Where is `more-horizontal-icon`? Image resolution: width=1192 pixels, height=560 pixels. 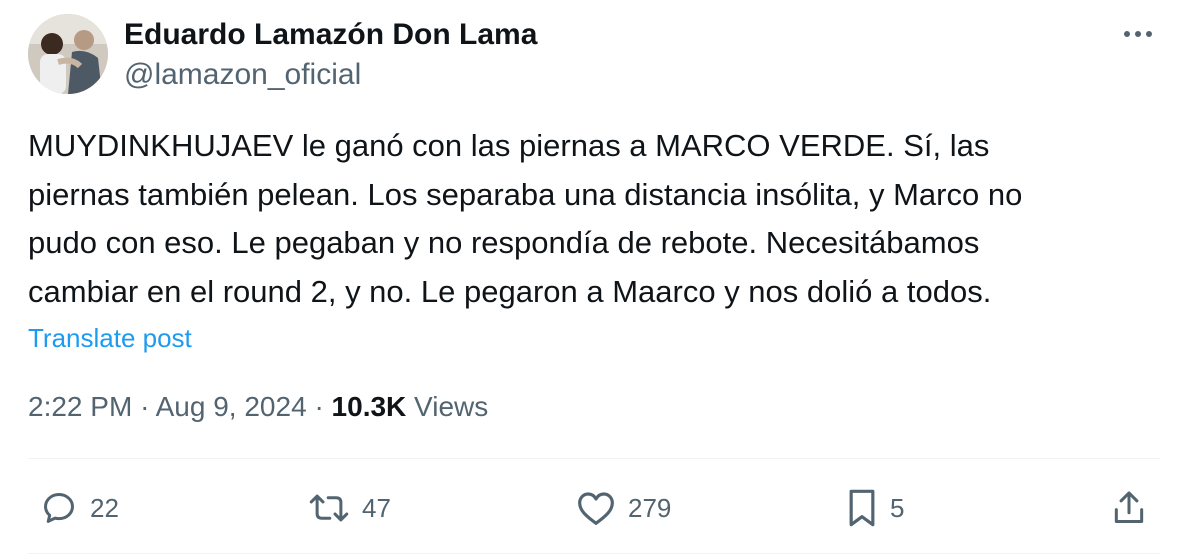 more-horizontal-icon is located at coordinates (1138, 34).